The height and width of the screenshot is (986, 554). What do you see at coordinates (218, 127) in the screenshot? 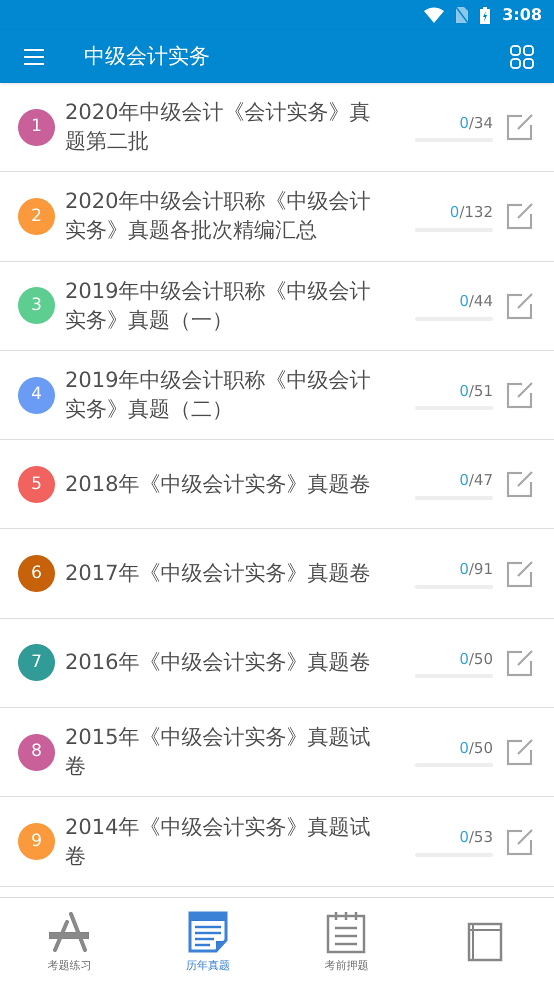
I see `paper-title: 2020年中级会计《会计实务》真题第二批` at bounding box center [218, 127].